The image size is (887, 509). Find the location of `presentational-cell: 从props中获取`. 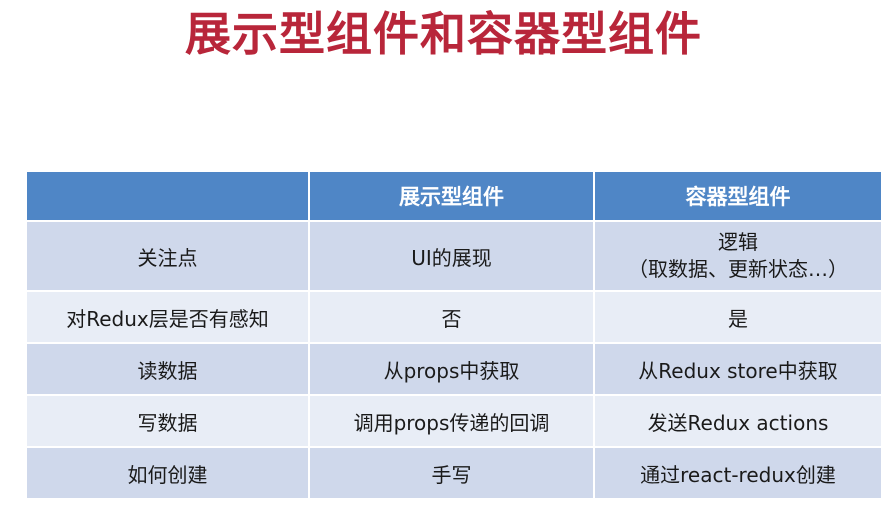

presentational-cell: 从props中获取 is located at coordinates (451, 369).